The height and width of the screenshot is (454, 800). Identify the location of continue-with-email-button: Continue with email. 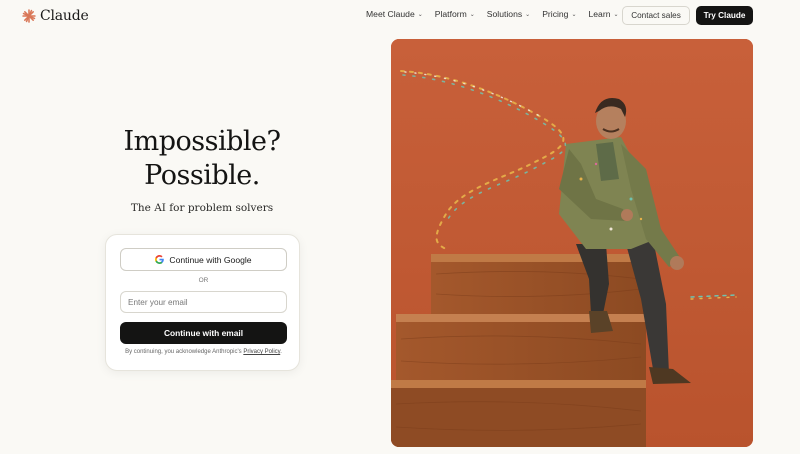
(203, 333).